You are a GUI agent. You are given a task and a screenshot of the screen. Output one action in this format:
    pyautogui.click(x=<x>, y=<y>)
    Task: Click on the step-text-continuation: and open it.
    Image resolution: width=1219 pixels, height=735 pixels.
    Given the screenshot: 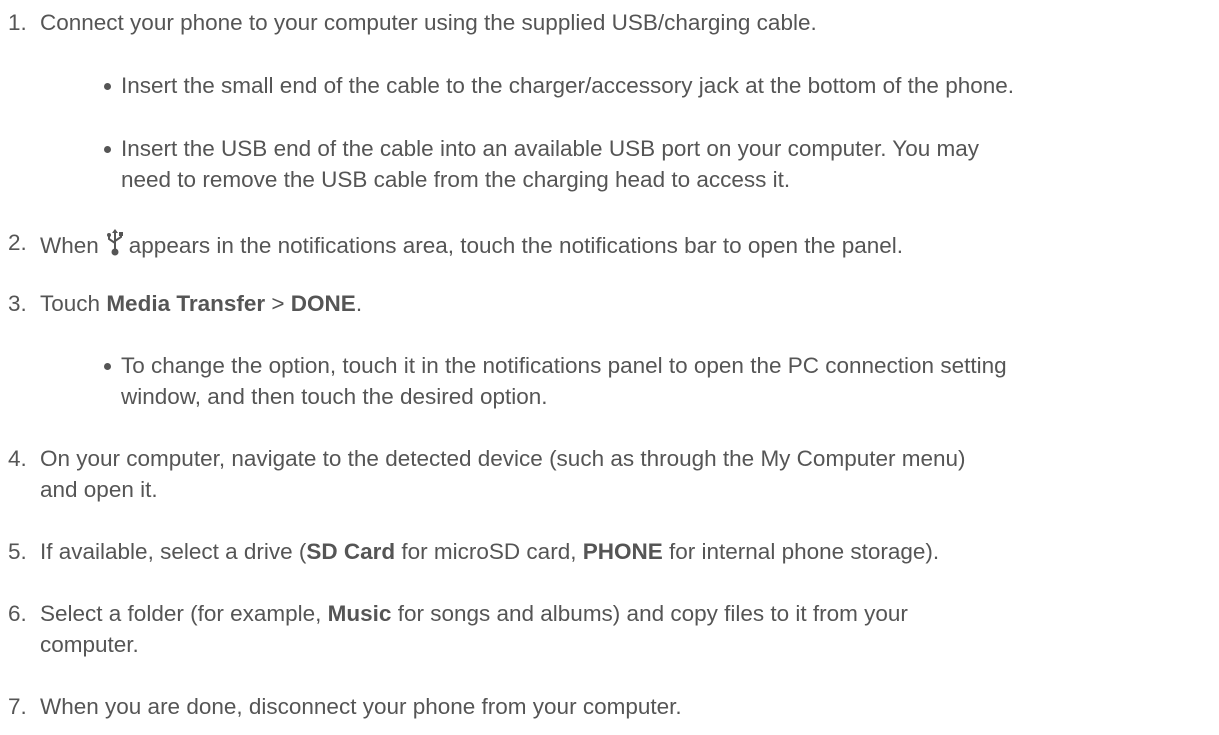 What is the action you would take?
    pyautogui.click(x=609, y=490)
    